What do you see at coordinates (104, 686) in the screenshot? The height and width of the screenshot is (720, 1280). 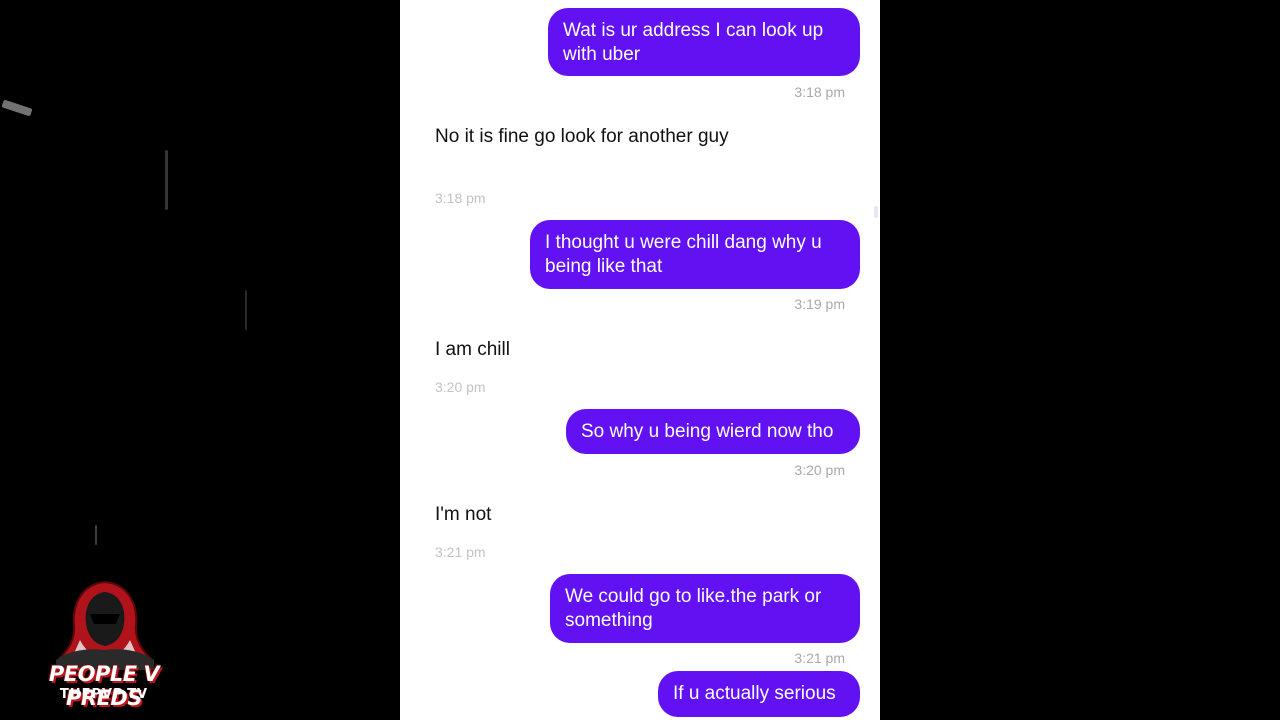 I see `logo-title: PEOPLE V PREDS` at bounding box center [104, 686].